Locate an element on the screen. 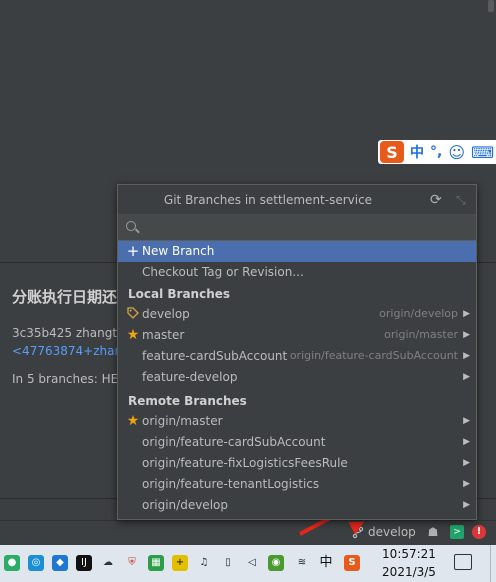  input-lang-indicator: 中 is located at coordinates (326, 563).